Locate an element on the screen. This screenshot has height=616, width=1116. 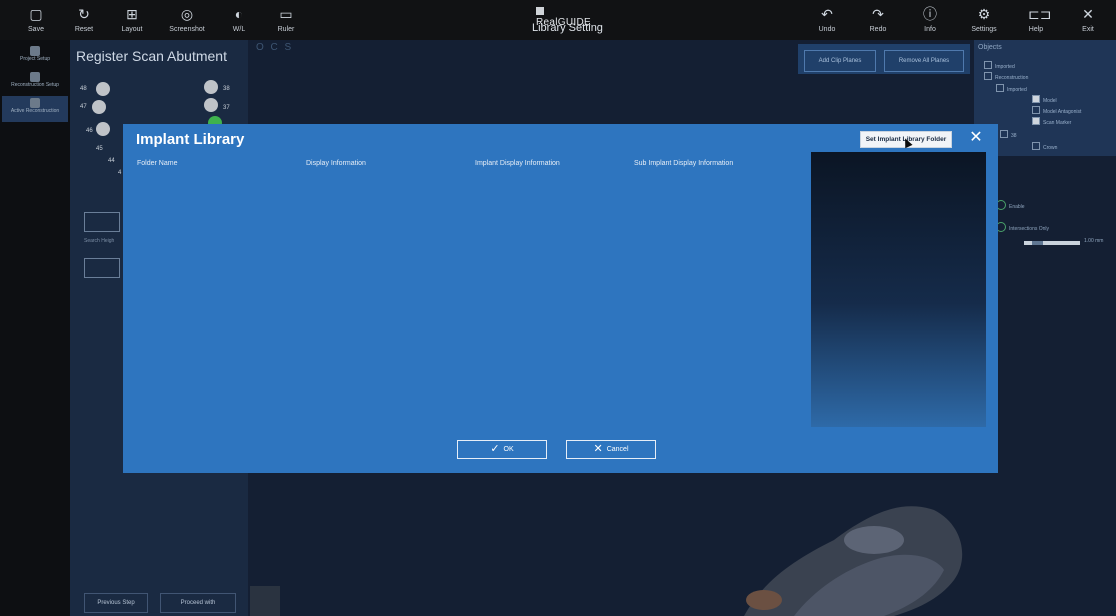
dental-model-mesh is located at coordinates (839, 543).